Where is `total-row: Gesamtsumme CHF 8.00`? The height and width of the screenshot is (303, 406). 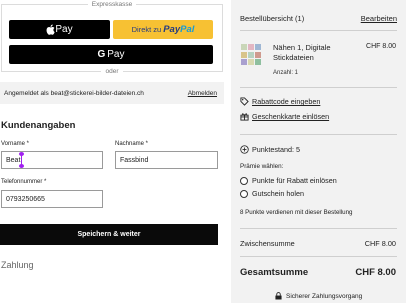
total-row: Gesamtsumme CHF 8.00 is located at coordinates (318, 272).